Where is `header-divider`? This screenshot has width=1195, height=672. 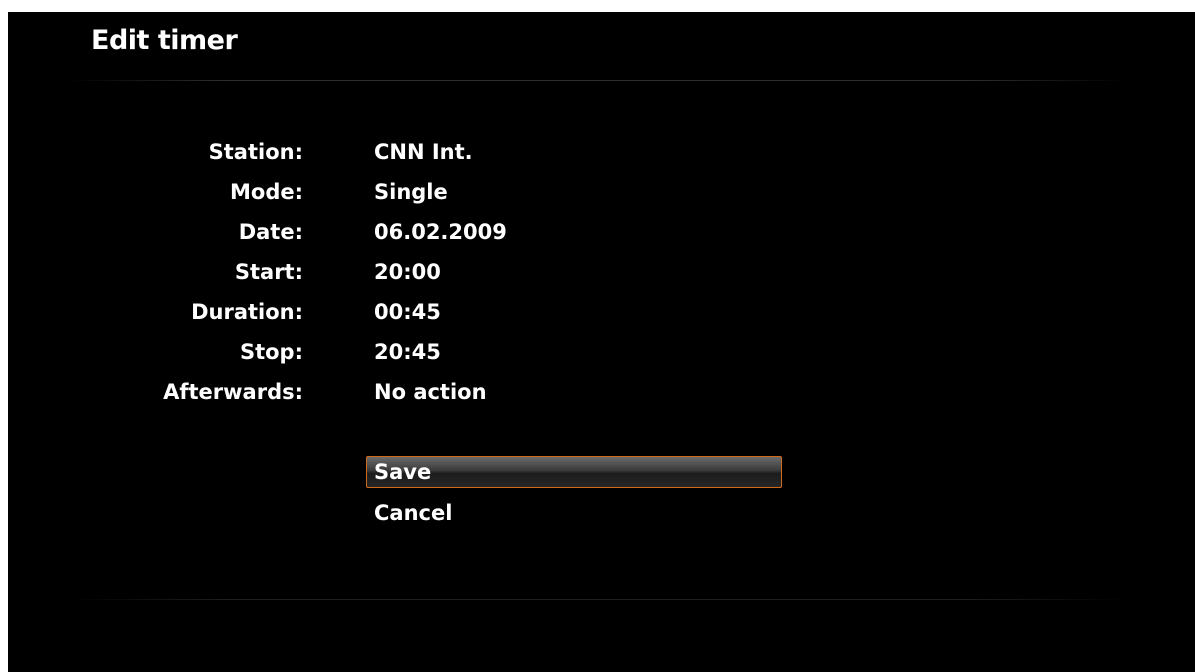
header-divider is located at coordinates (598, 80).